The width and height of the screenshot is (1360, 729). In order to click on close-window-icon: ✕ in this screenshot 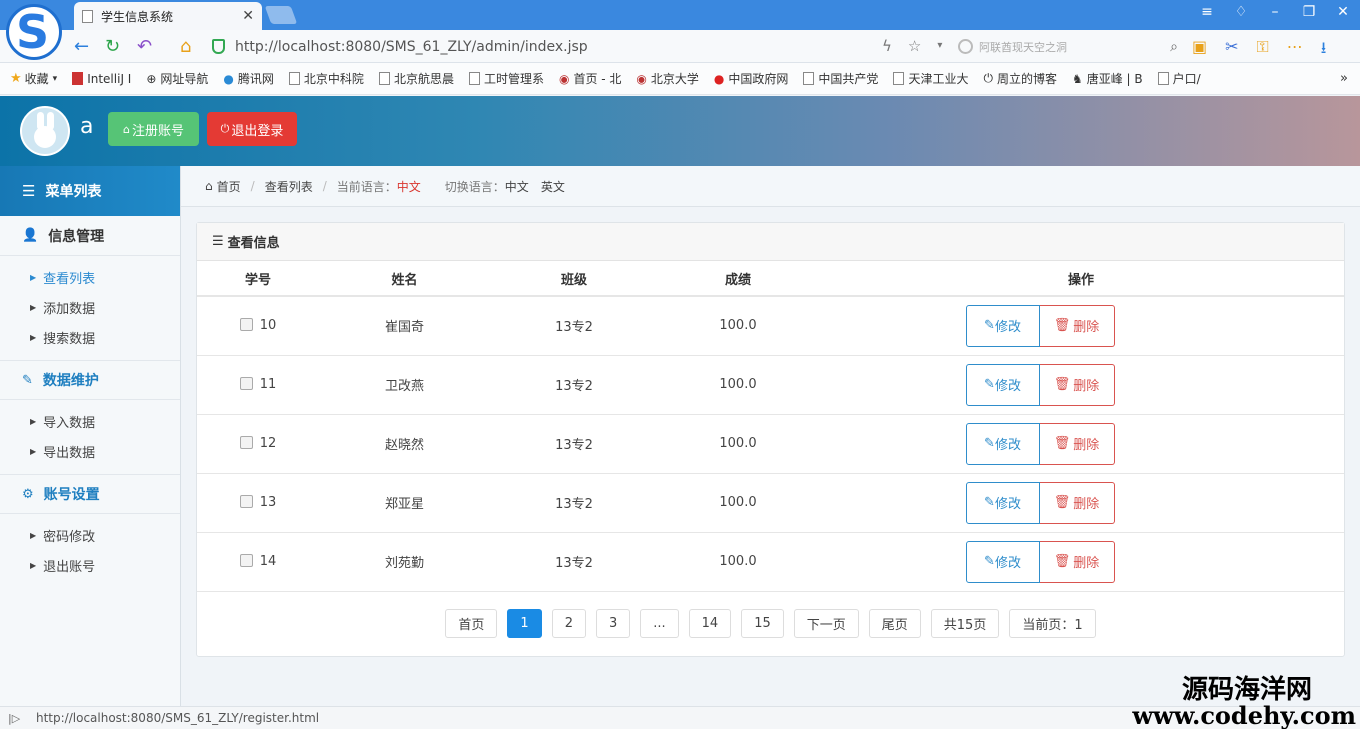, I will do `click(1343, 12)`.